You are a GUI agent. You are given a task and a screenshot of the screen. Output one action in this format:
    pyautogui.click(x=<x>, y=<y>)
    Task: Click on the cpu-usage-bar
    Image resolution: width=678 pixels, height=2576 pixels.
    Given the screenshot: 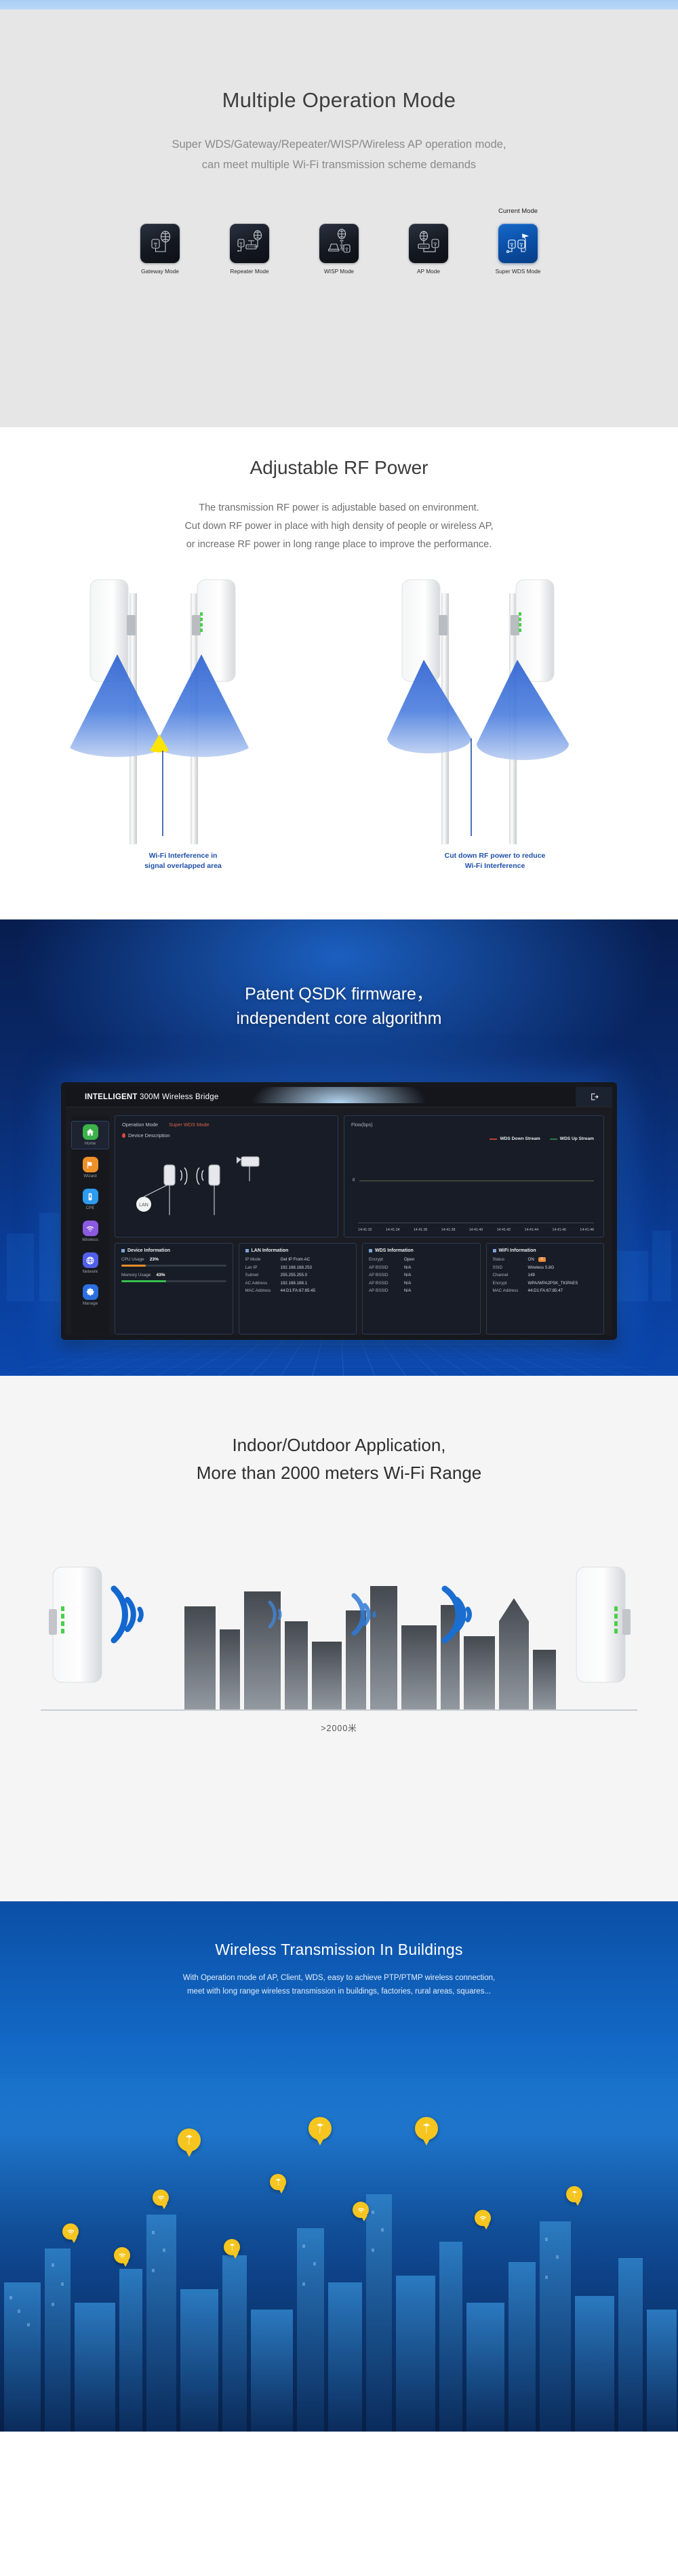 What is the action you would take?
    pyautogui.click(x=173, y=1266)
    